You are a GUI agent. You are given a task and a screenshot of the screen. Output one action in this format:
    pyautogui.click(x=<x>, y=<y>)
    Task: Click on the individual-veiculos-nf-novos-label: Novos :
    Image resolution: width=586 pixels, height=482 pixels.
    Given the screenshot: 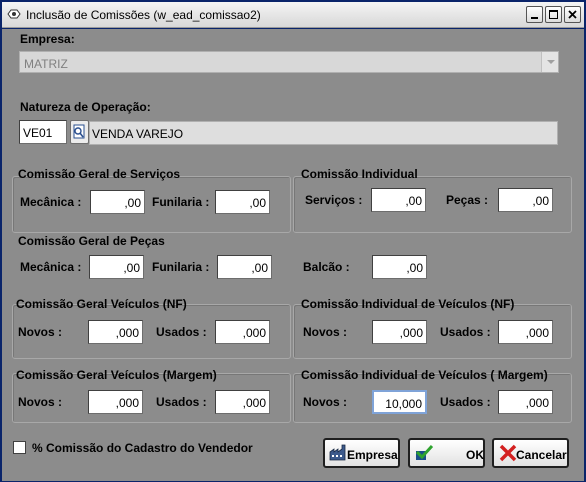 What is the action you would take?
    pyautogui.click(x=325, y=332)
    